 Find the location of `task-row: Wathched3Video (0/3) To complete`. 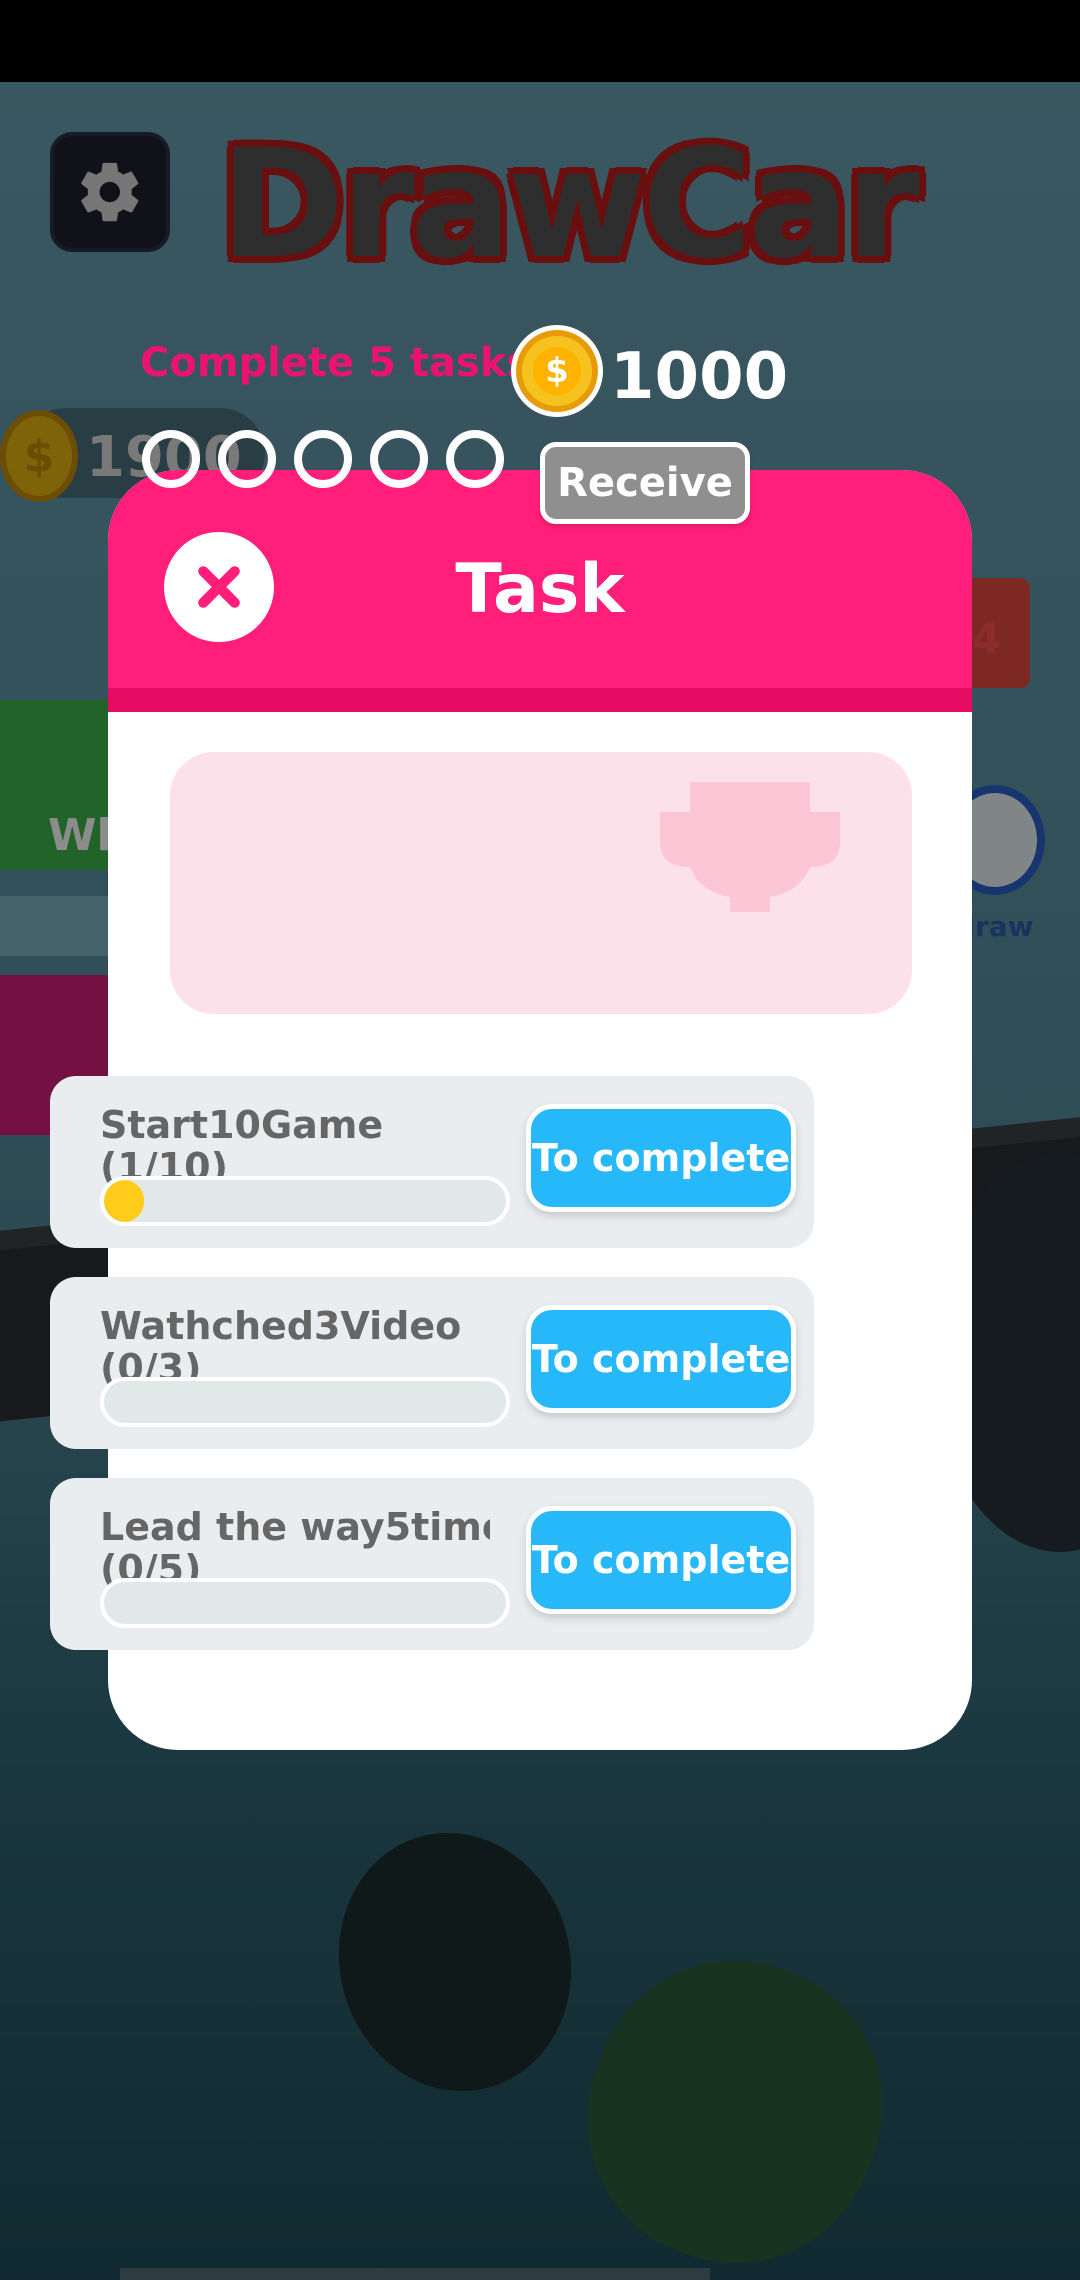

task-row: Wathched3Video (0/3) To complete is located at coordinates (432, 1363).